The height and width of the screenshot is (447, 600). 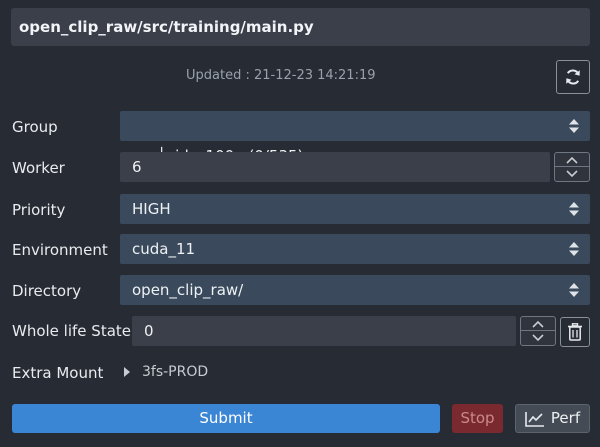 I want to click on worker-stepper, so click(x=572, y=167).